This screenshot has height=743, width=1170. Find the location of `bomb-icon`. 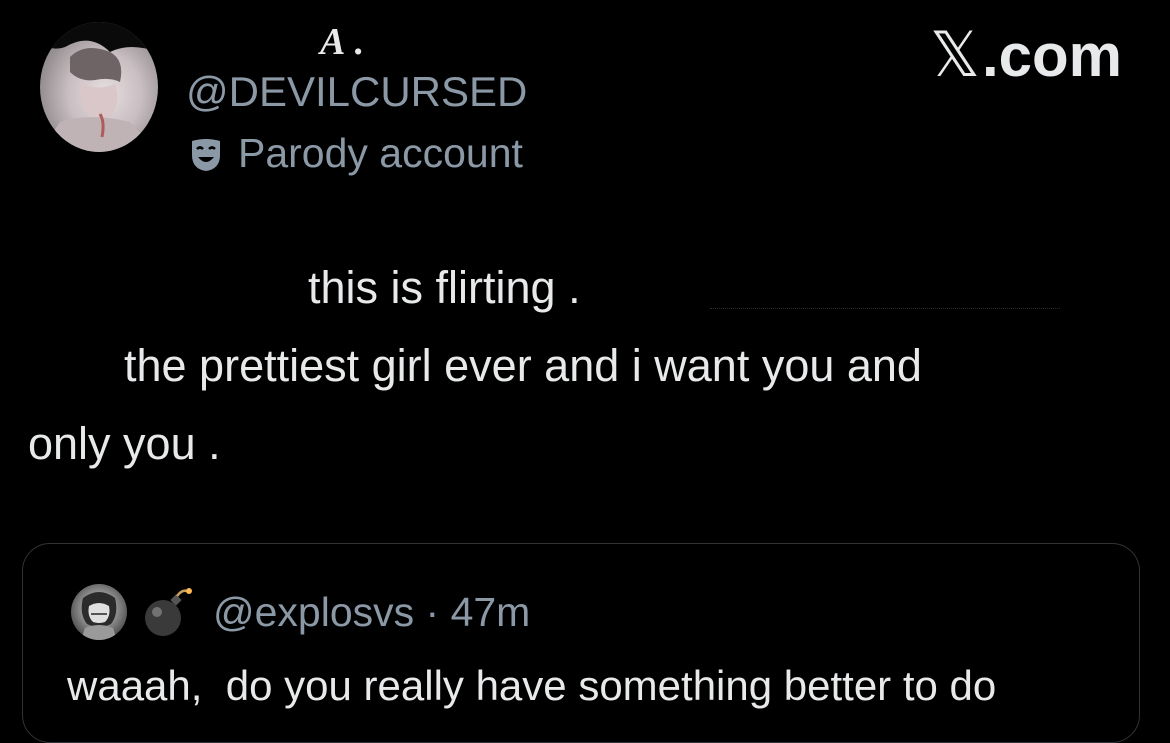

bomb-icon is located at coordinates (167, 612).